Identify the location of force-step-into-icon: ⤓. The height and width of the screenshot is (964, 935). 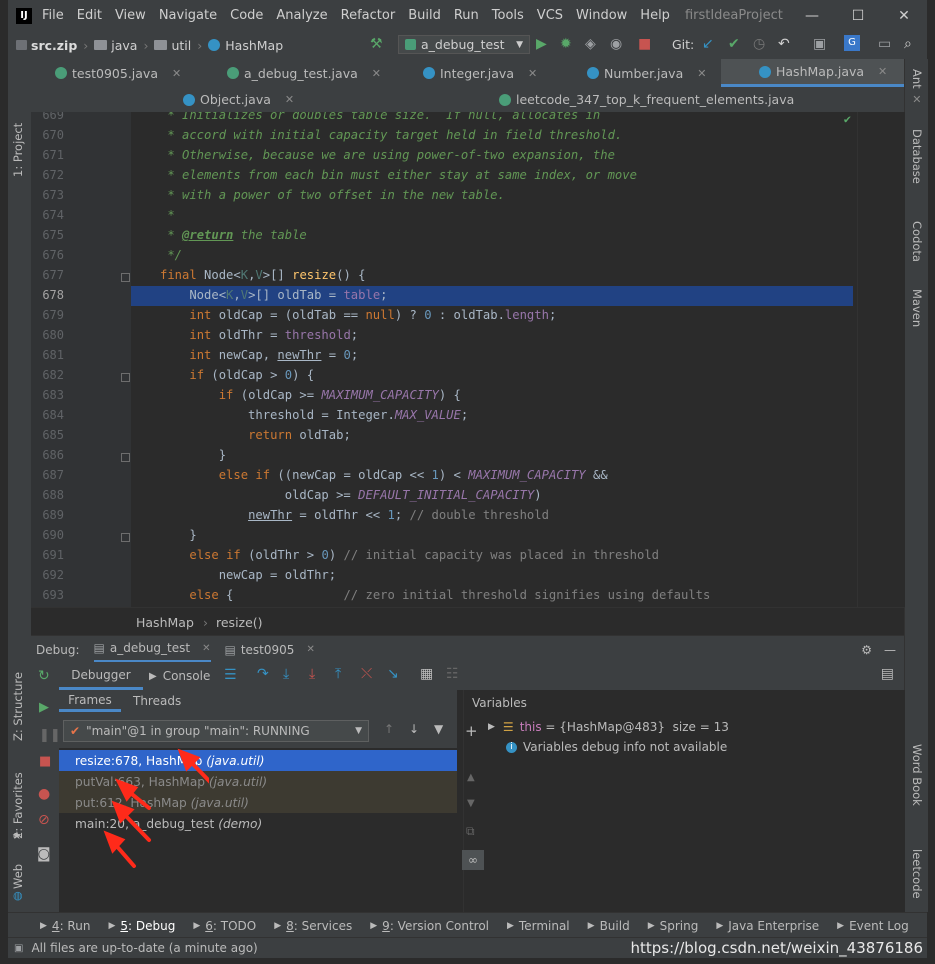
(312, 674).